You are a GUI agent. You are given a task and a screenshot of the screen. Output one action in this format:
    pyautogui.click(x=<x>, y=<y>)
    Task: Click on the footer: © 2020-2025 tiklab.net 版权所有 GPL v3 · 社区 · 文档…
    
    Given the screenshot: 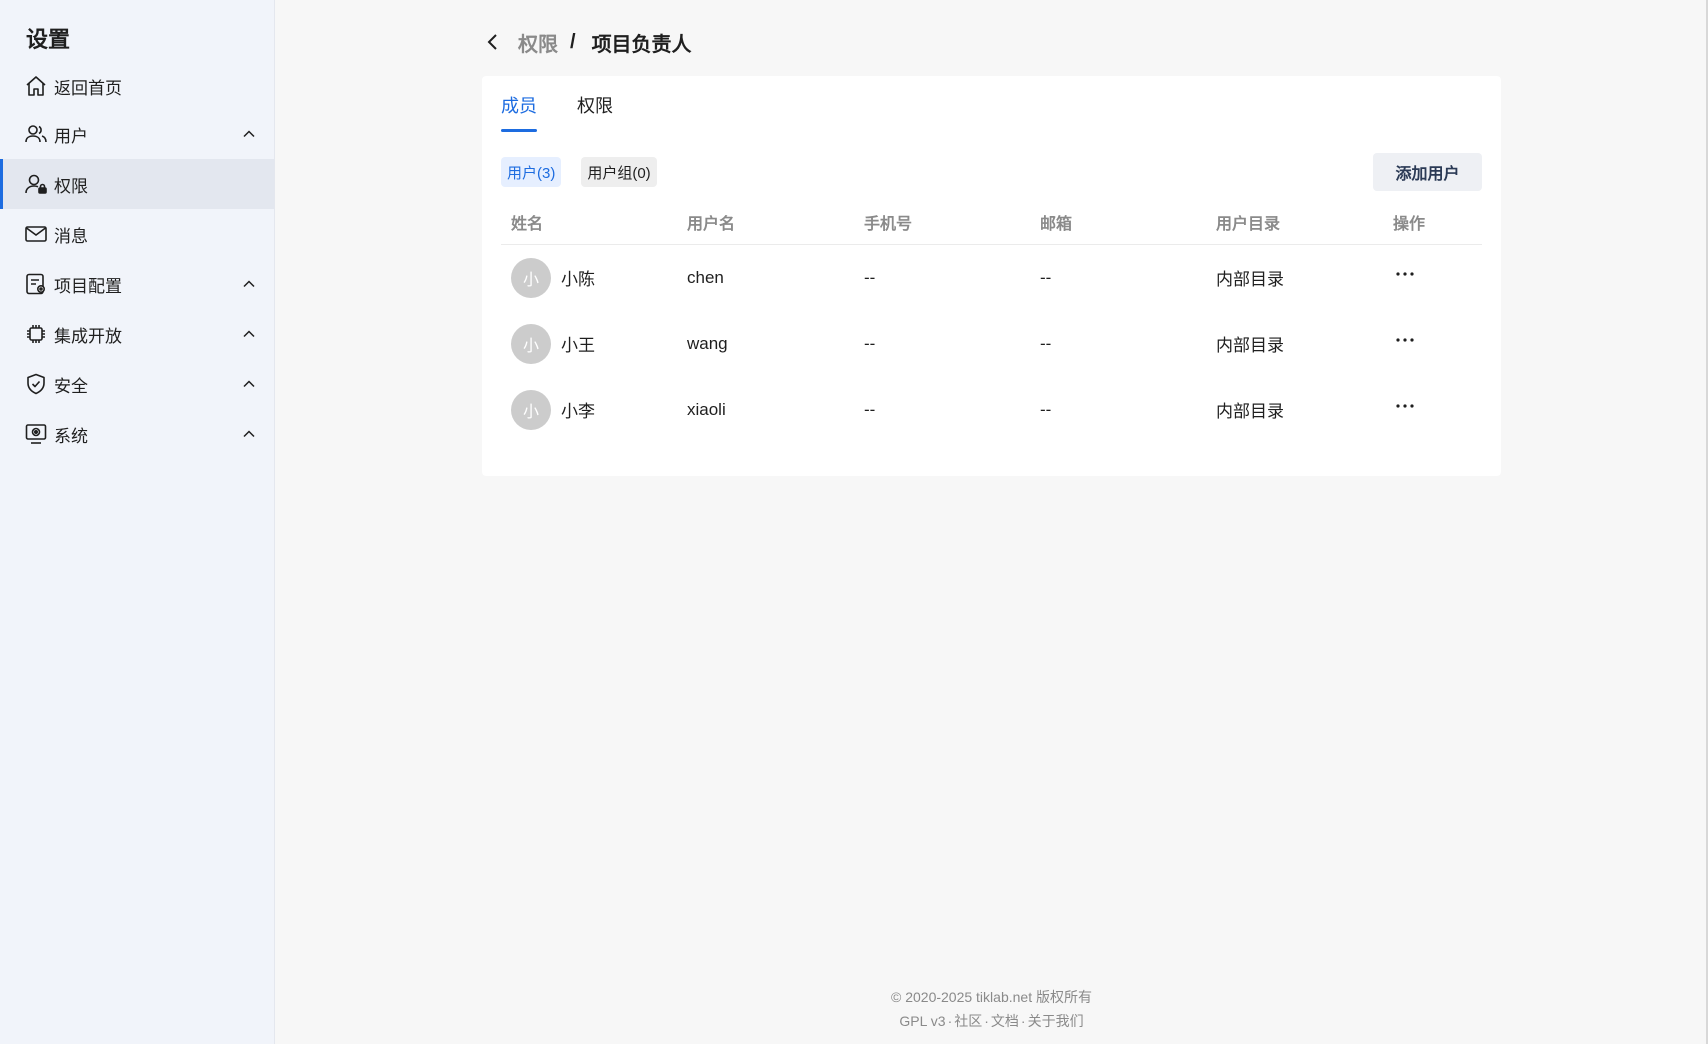 What is the action you would take?
    pyautogui.click(x=991, y=1009)
    